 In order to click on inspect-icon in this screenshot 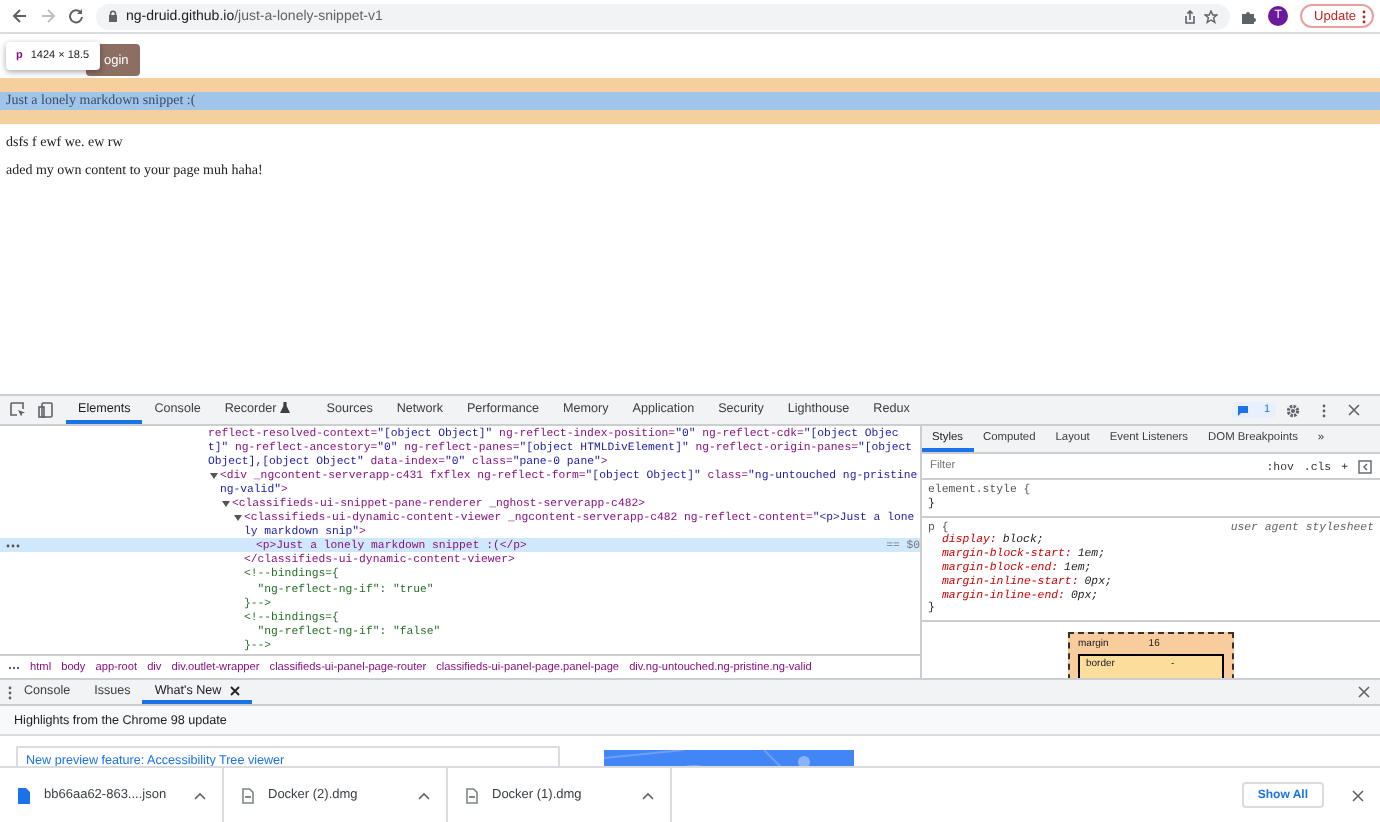, I will do `click(18, 410)`.